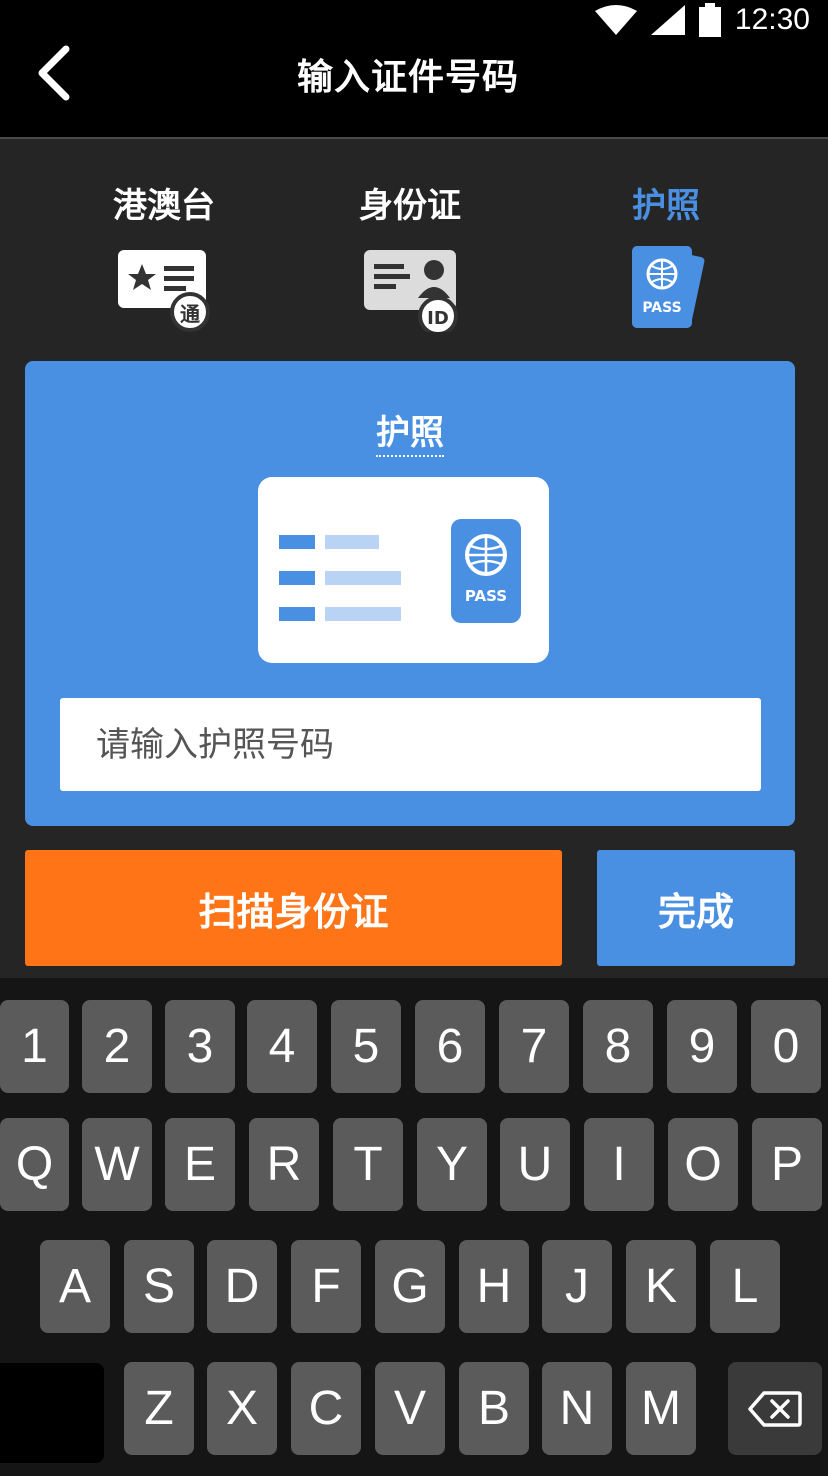  What do you see at coordinates (702, 1046) in the screenshot?
I see `key-9: 9` at bounding box center [702, 1046].